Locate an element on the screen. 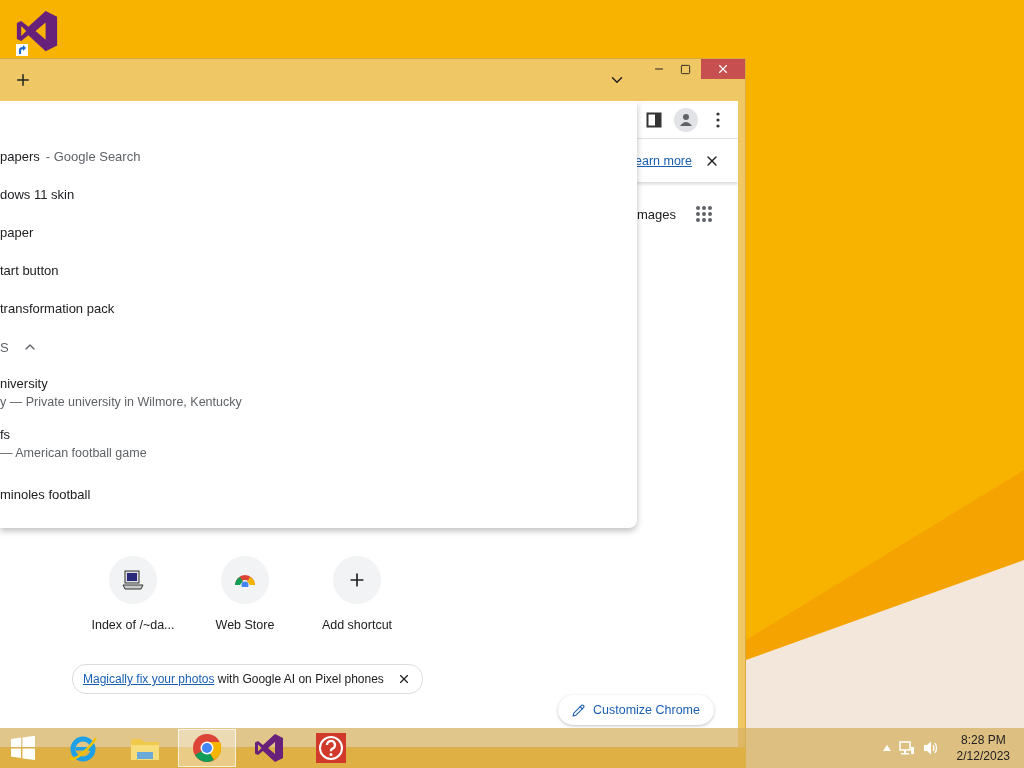 The height and width of the screenshot is (768, 1024). side-panel-icon is located at coordinates (654, 119).